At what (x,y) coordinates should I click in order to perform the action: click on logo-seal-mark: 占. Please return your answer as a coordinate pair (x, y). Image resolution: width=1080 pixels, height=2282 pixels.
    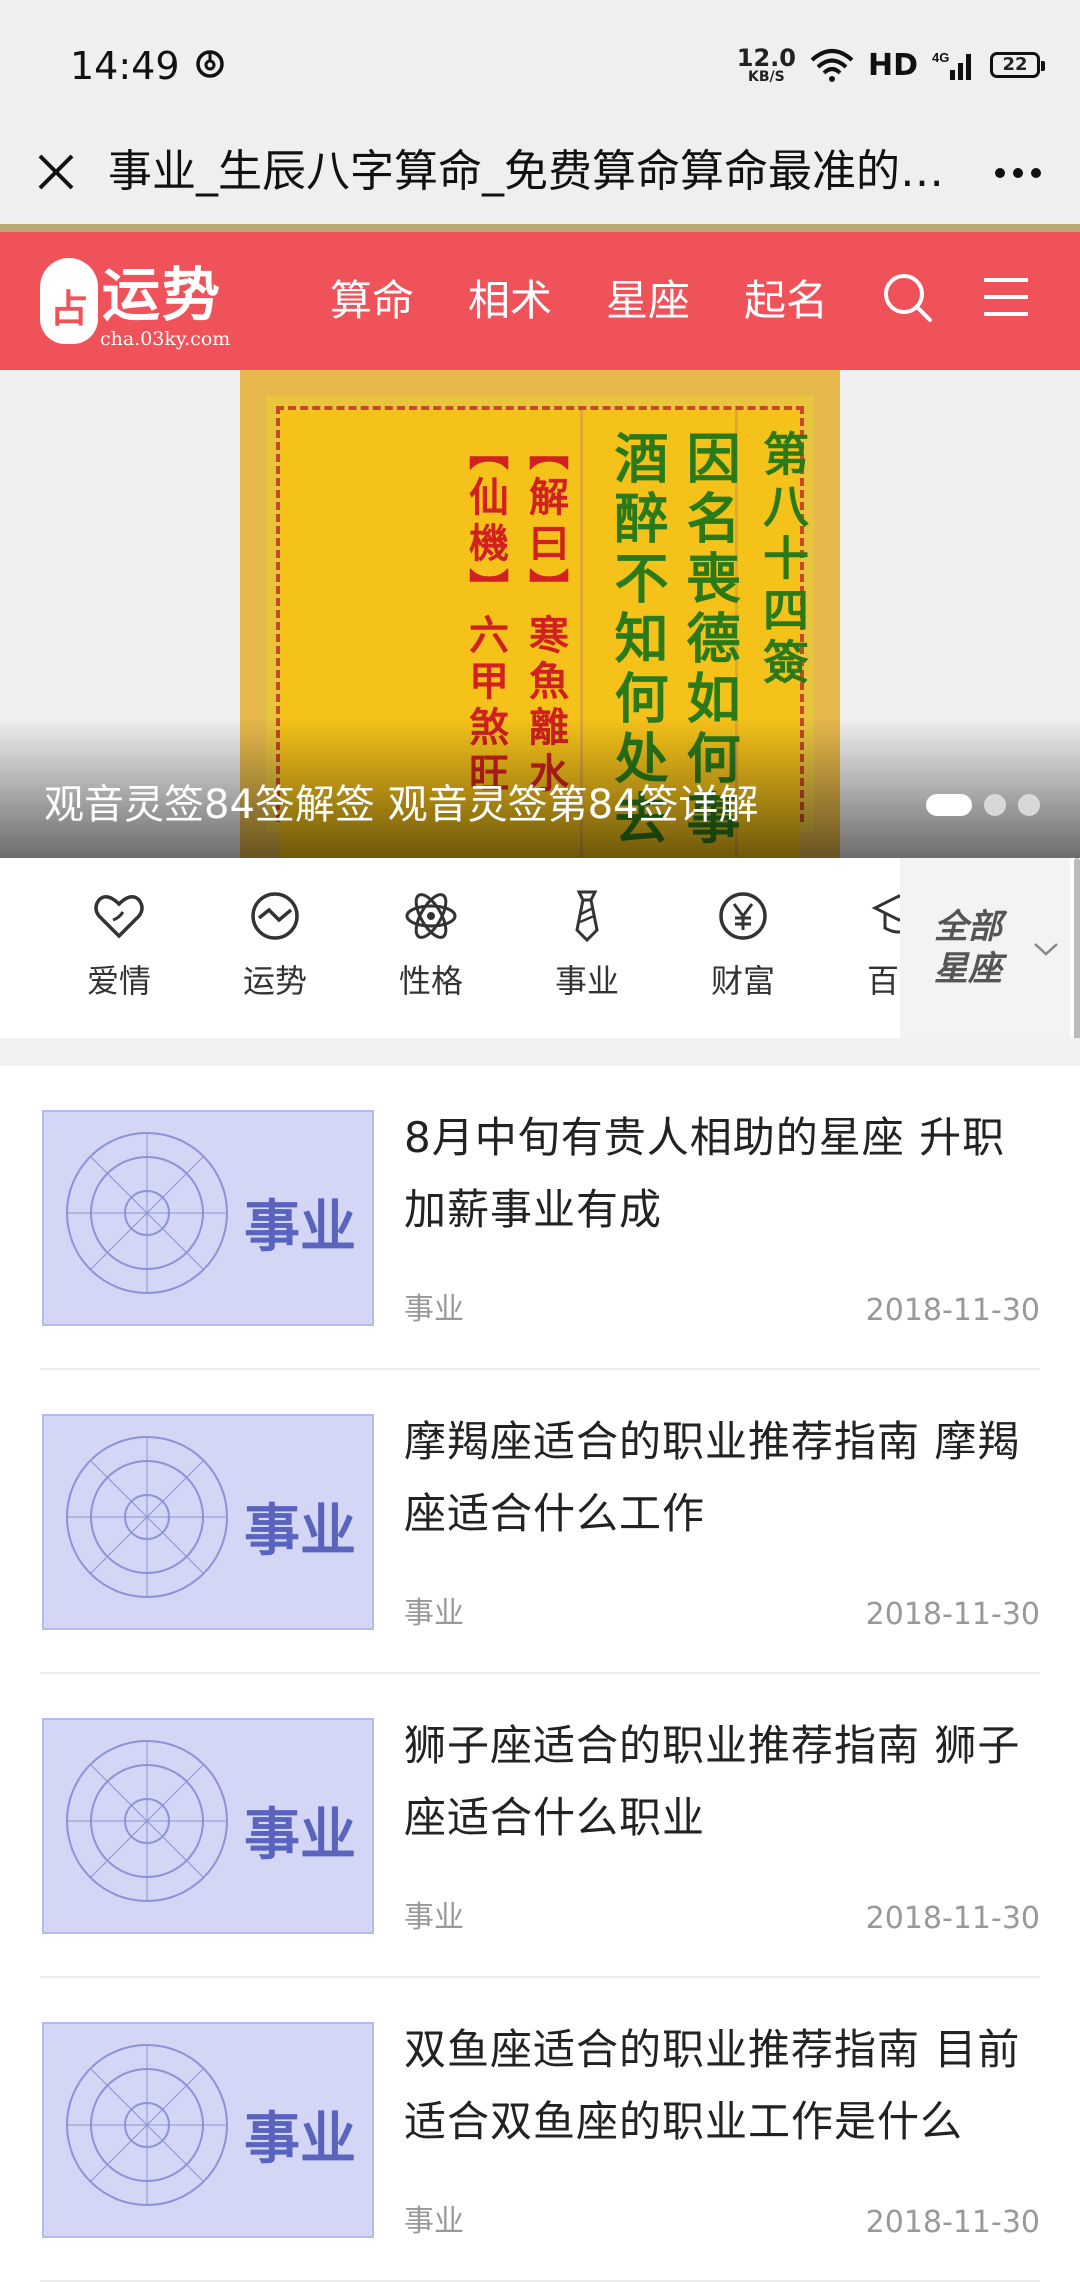
    Looking at the image, I should click on (69, 309).